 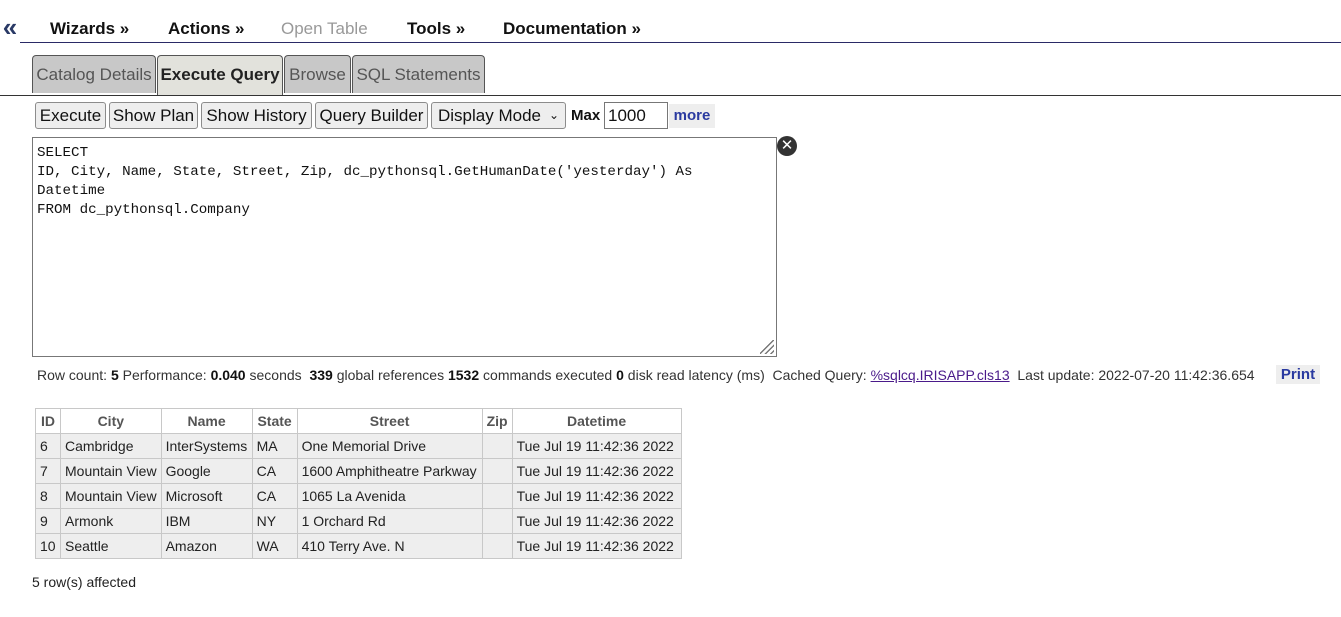 What do you see at coordinates (48, 446) in the screenshot?
I see `cell-id: 6` at bounding box center [48, 446].